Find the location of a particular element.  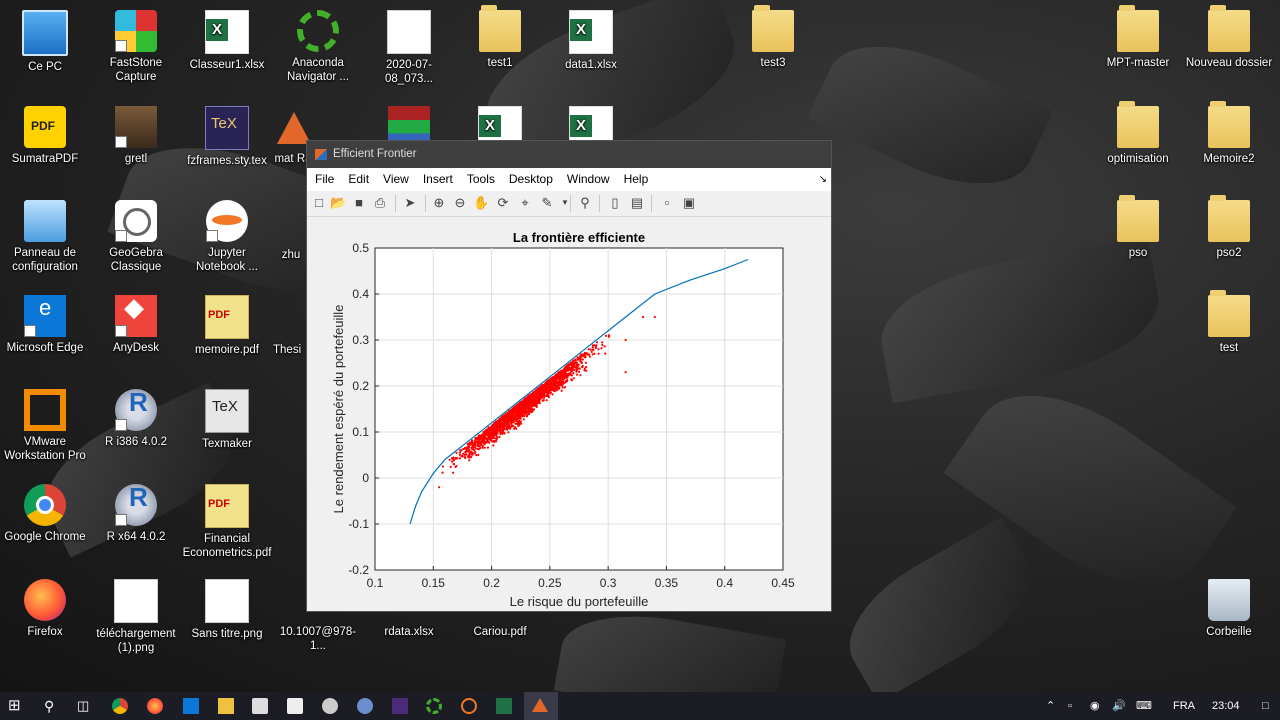

desktop-icon-sumatrapdf: SumatraPDF is located at coordinates (45, 136).